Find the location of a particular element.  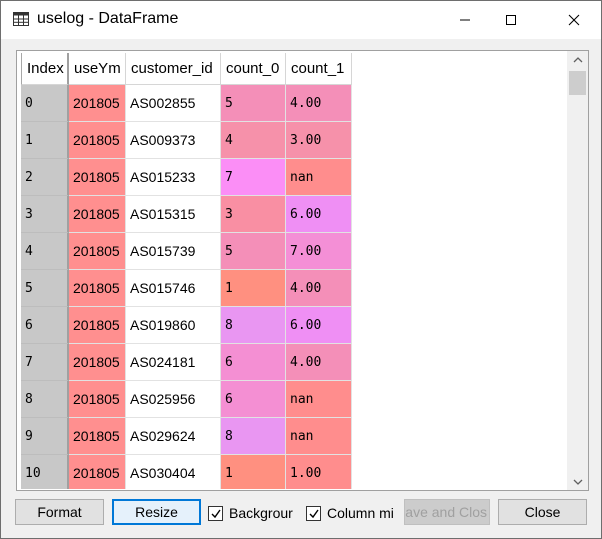

cell-count-0: 4 is located at coordinates (253, 140).